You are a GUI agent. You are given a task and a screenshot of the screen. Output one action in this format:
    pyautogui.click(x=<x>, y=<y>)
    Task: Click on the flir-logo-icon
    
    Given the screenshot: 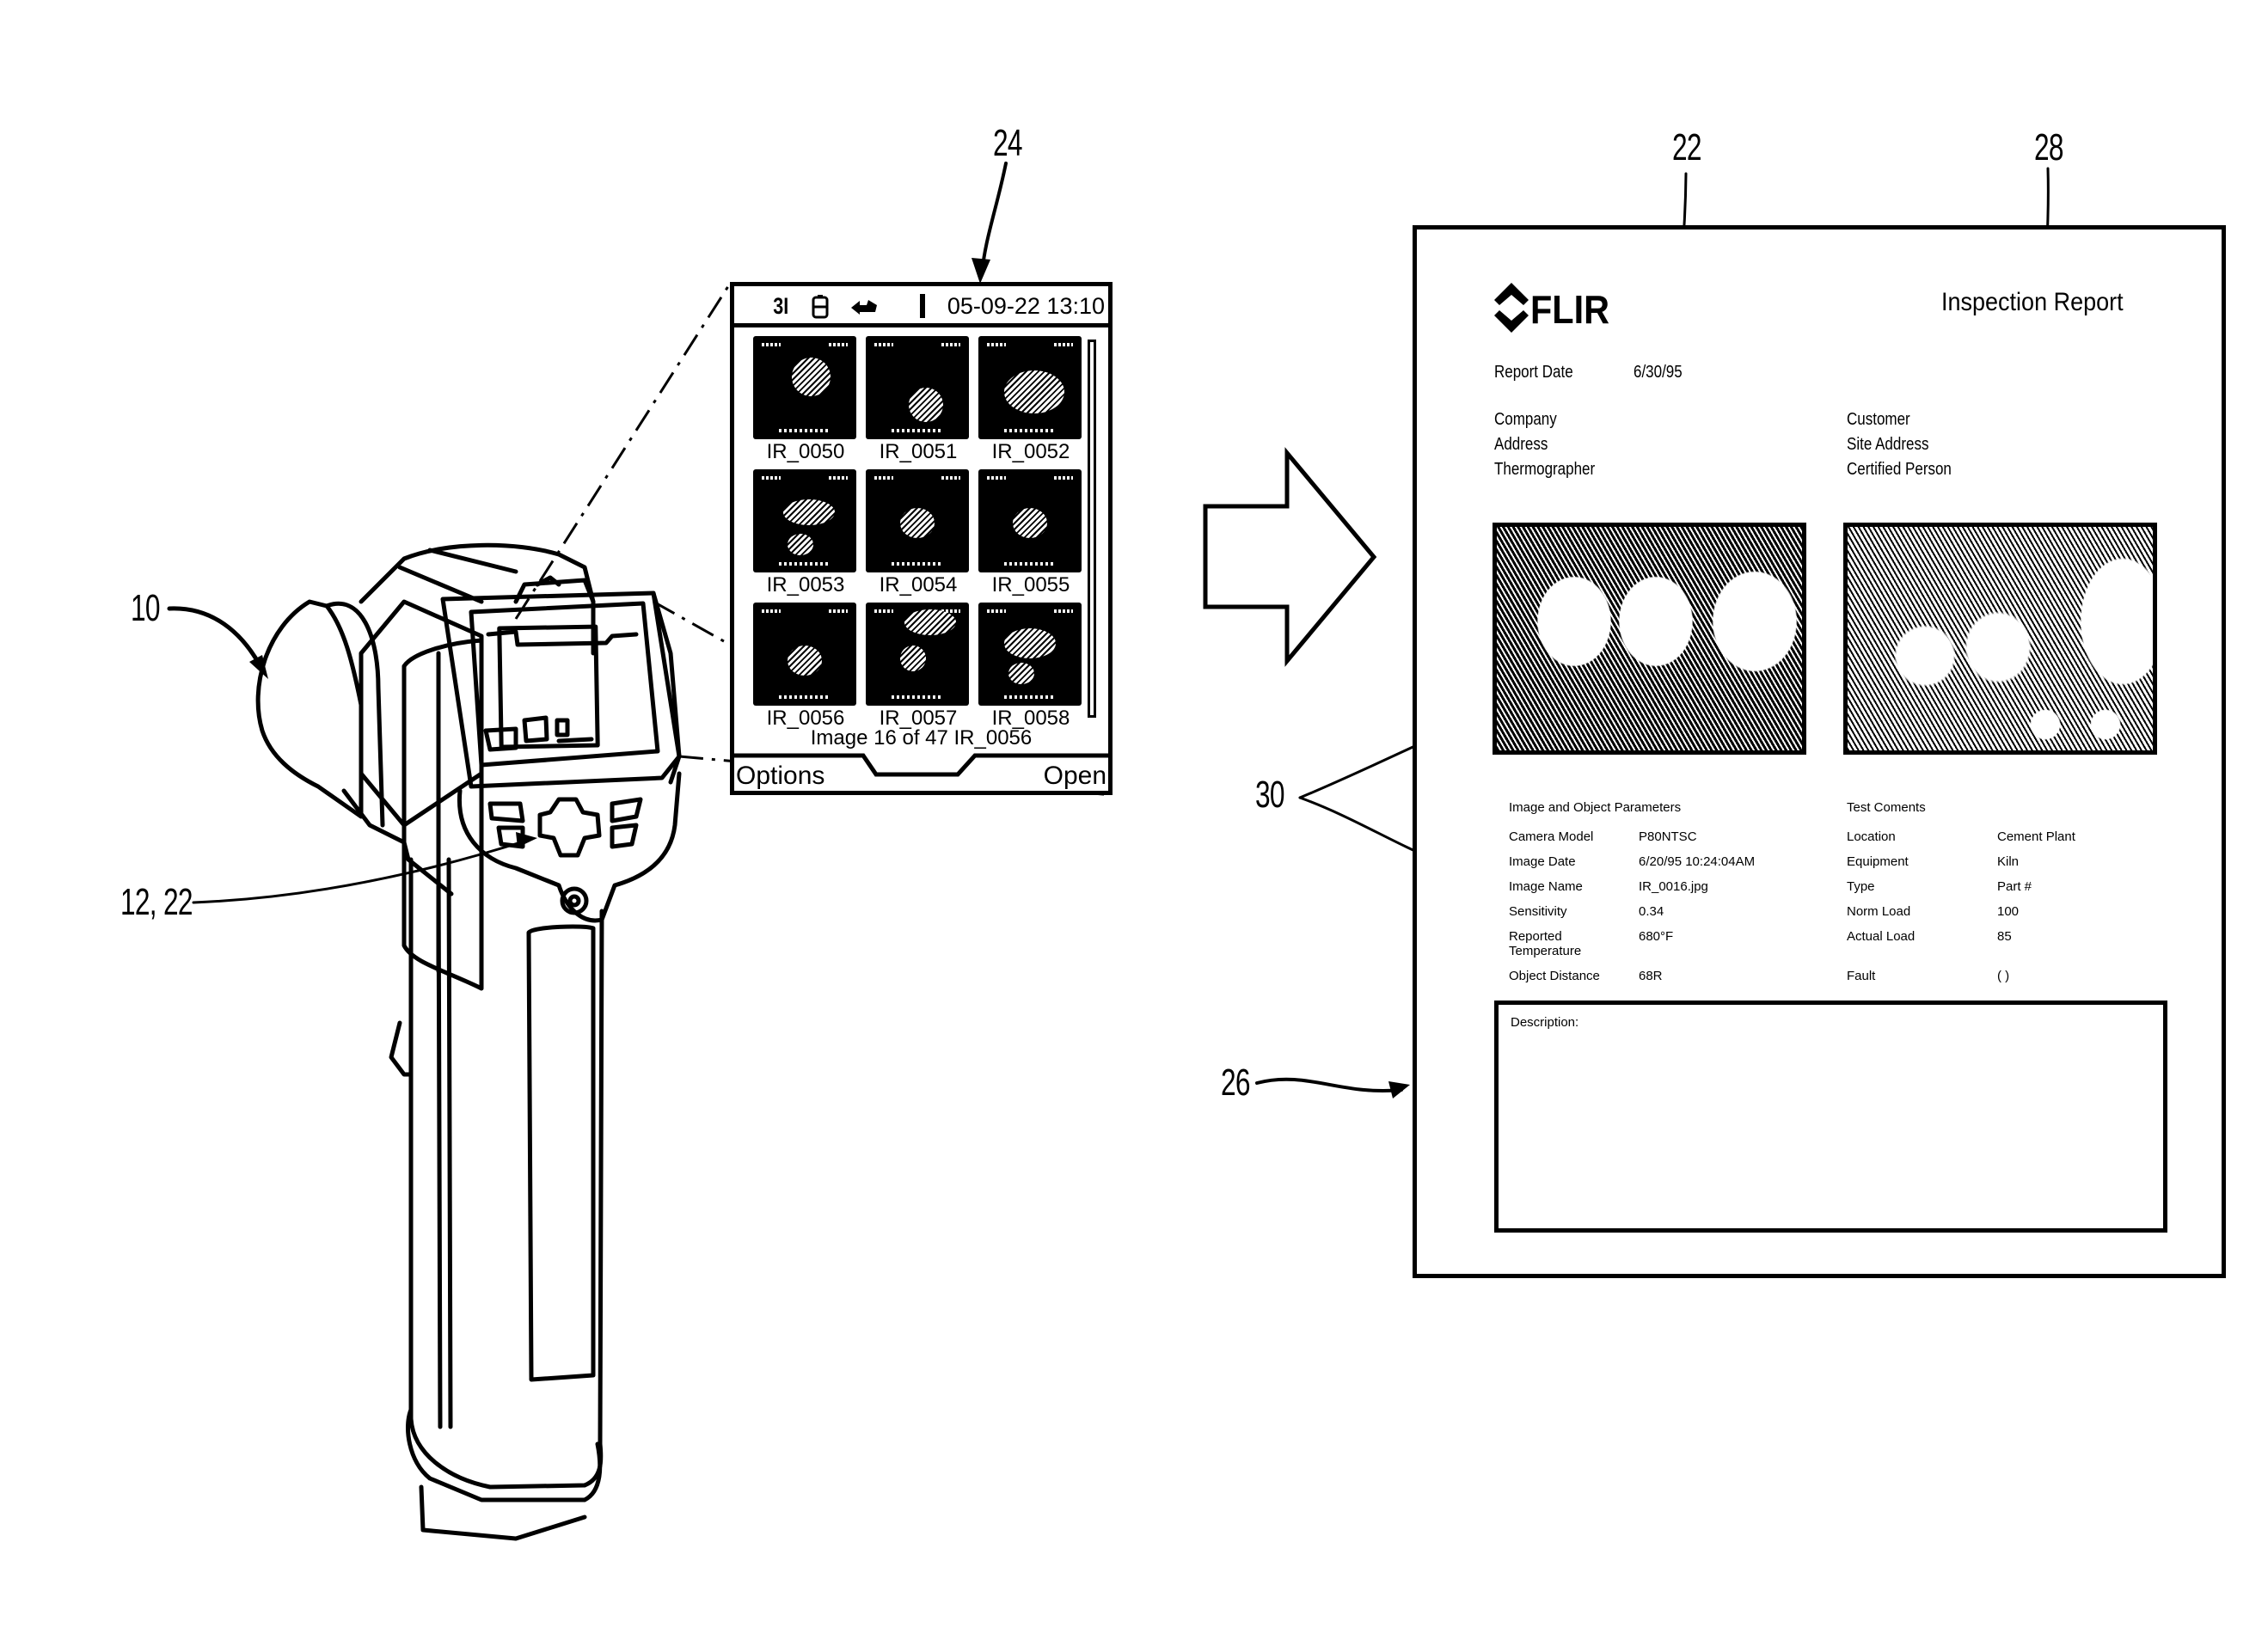 What is the action you would take?
    pyautogui.click(x=1511, y=308)
    